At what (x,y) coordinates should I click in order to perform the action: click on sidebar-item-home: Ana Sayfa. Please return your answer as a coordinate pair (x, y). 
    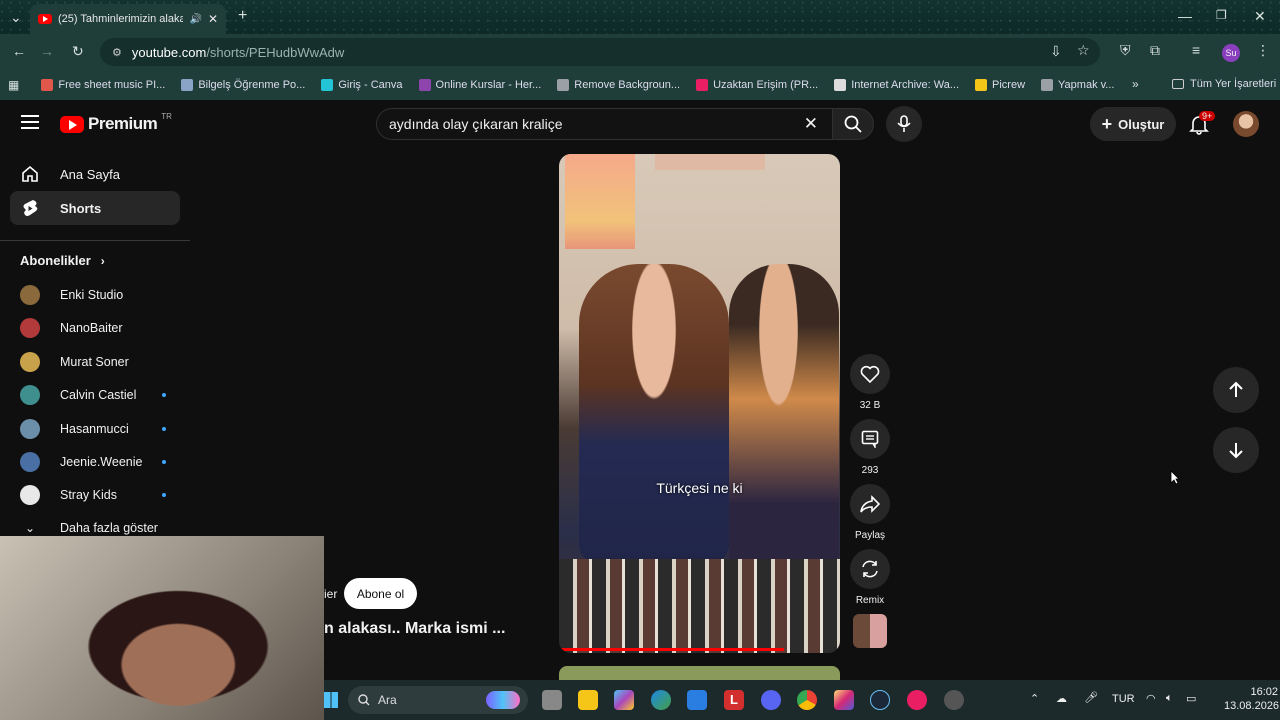
    Looking at the image, I should click on (95, 174).